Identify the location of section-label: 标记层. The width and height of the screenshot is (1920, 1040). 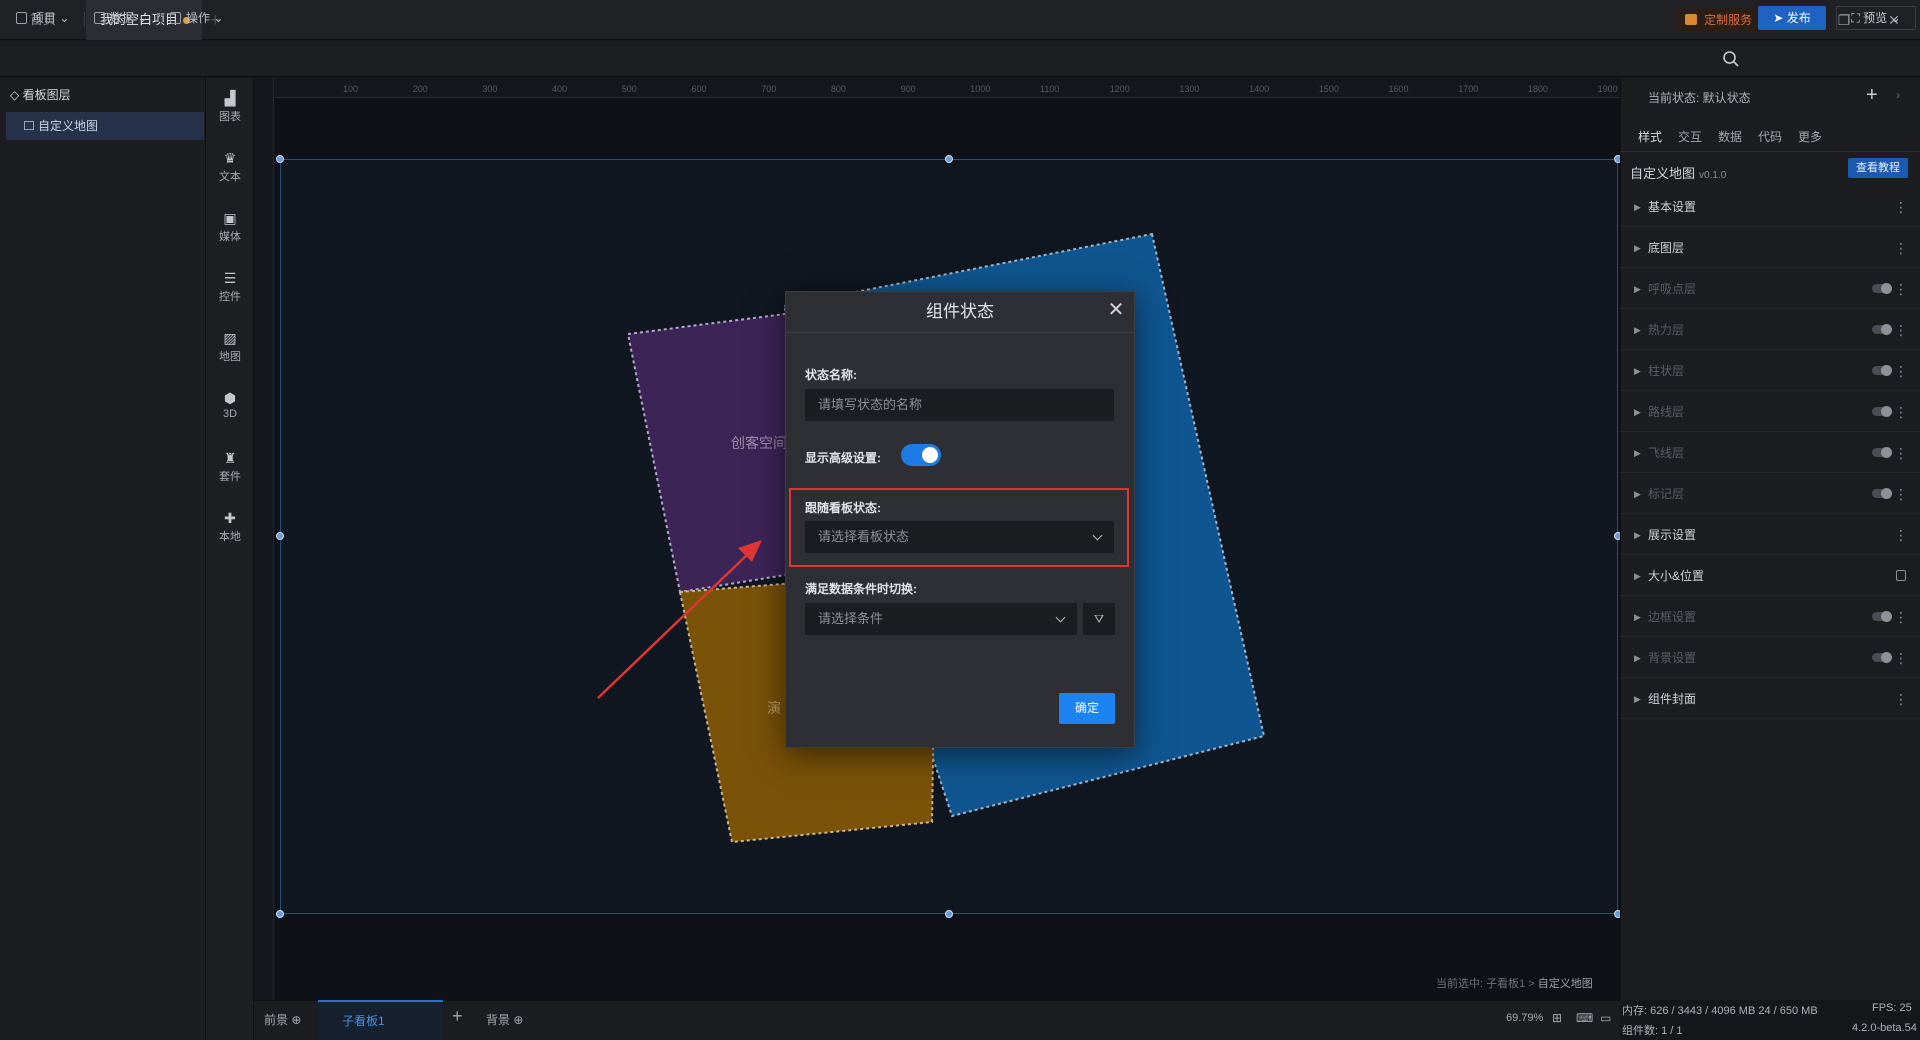
(1666, 494).